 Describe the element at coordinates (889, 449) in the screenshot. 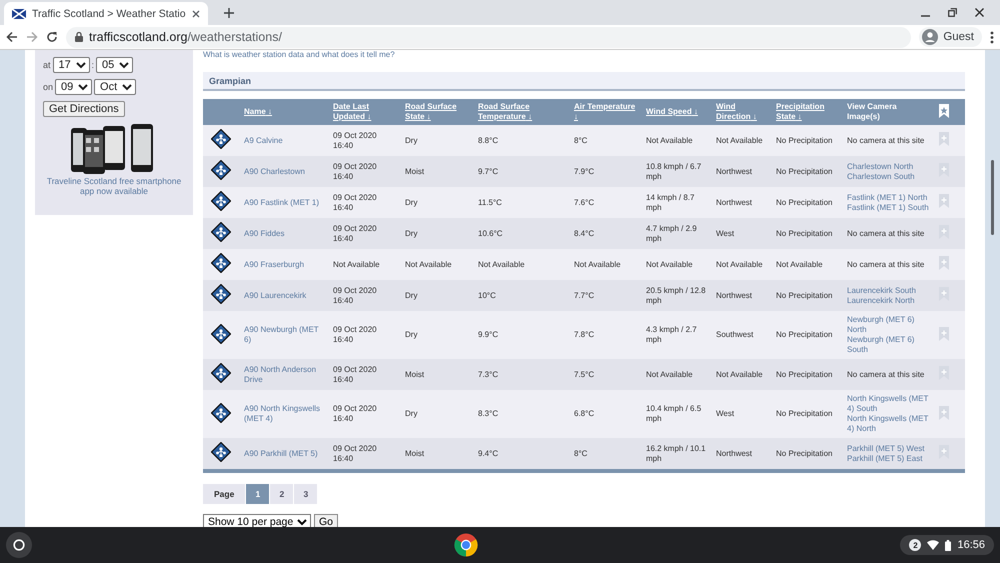

I see `camera-link: Parkhill (MET 5) West` at that location.